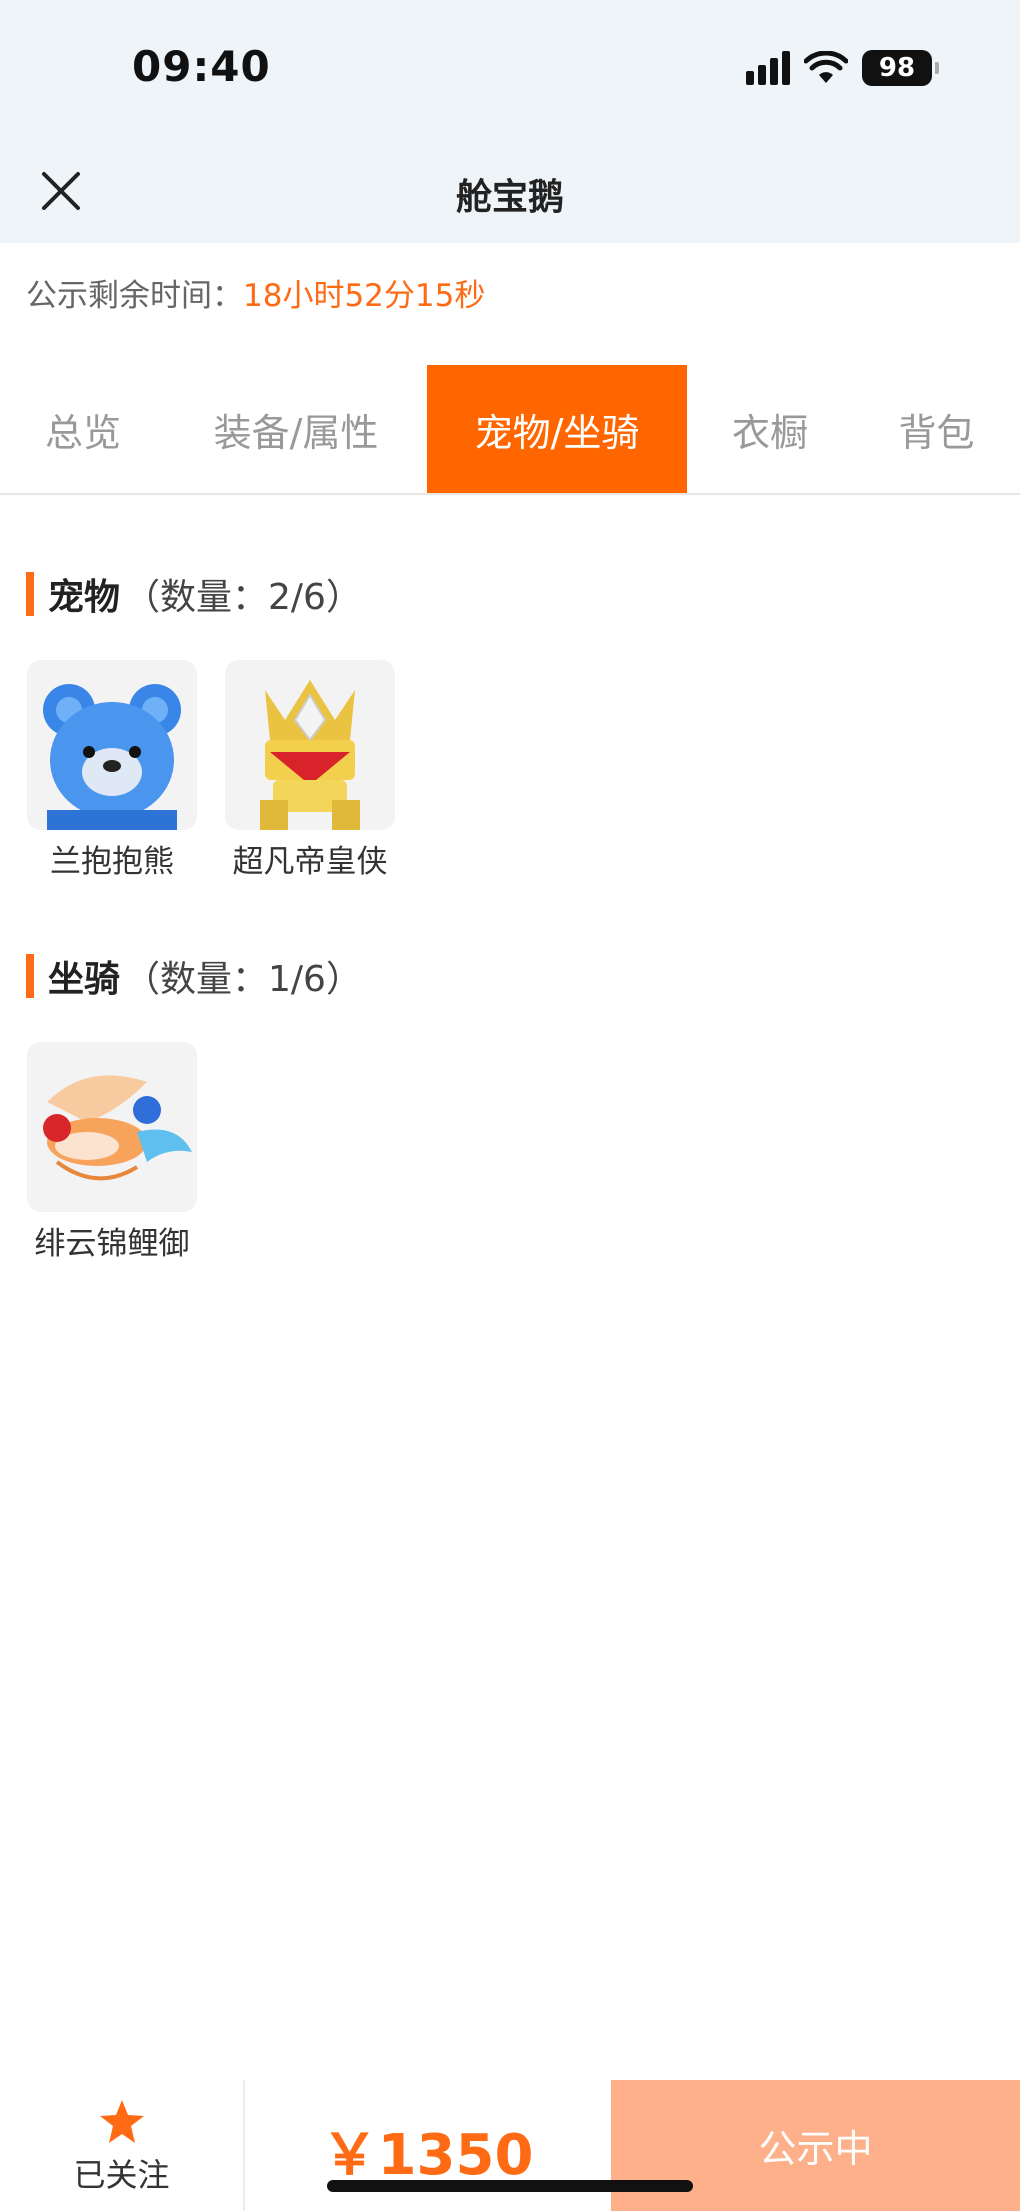  I want to click on mounts-section-header: 坐骑 （数量：1/6）, so click(194, 976).